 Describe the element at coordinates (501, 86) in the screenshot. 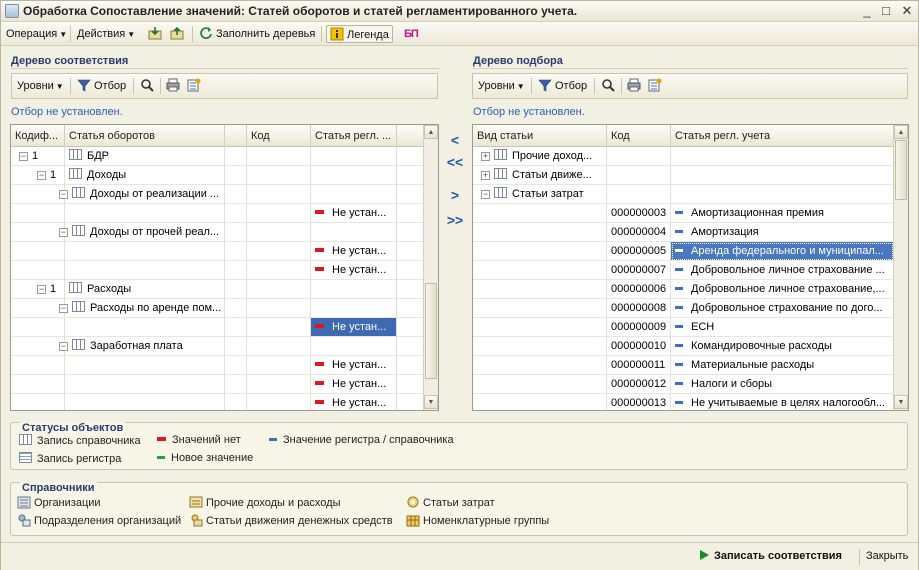

I see `right-levels-menu: Уровни ▼` at that location.